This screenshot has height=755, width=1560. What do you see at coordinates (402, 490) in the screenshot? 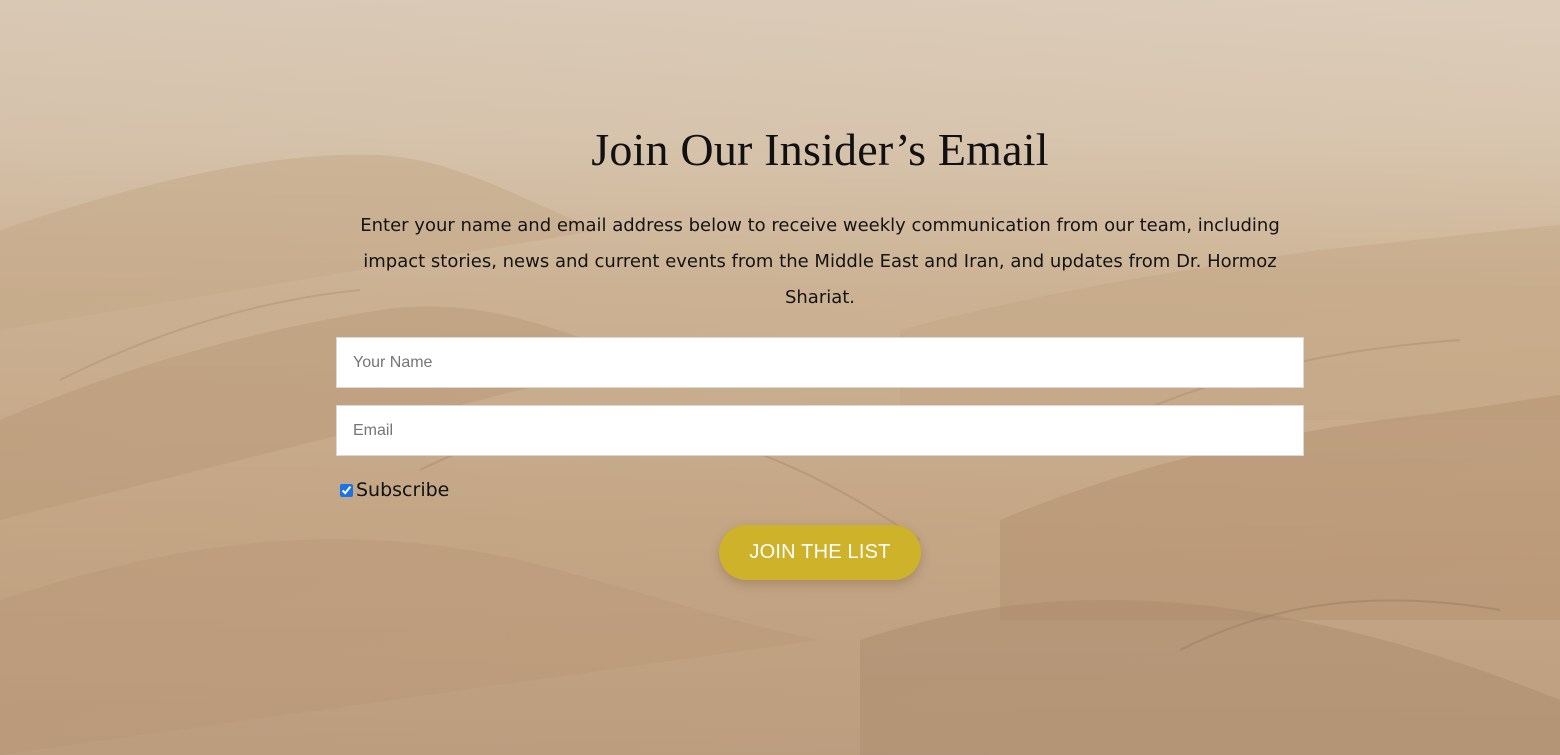
I see `subscribe-label: Subscribe` at bounding box center [402, 490].